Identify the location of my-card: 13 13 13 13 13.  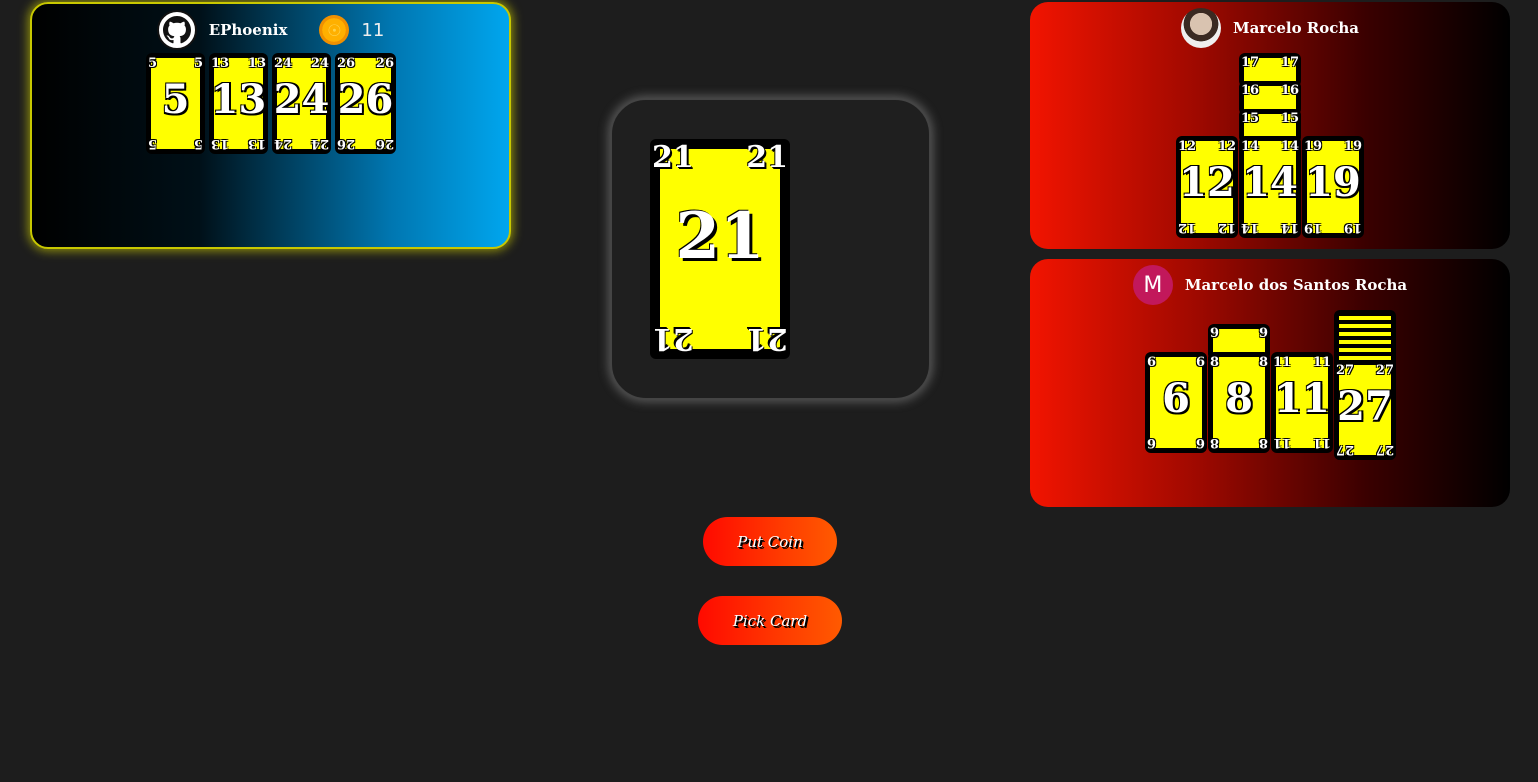
(238, 103).